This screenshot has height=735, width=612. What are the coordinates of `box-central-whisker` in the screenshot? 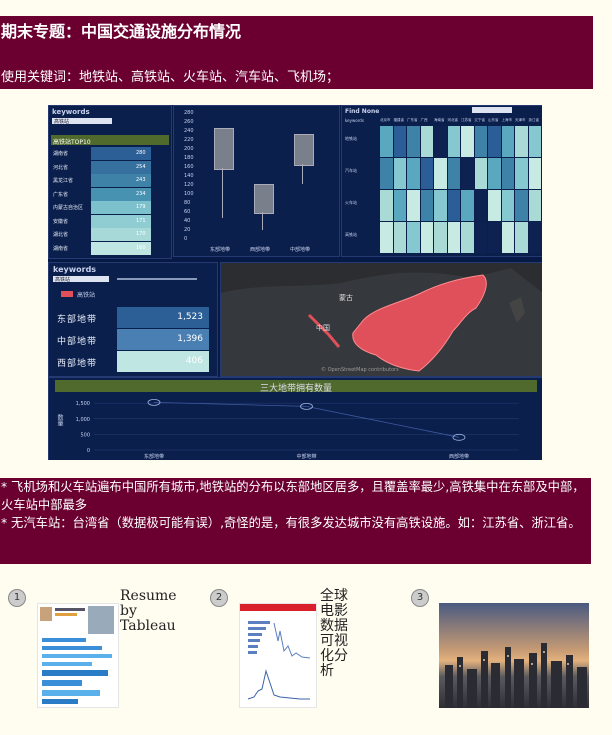 It's located at (302, 174).